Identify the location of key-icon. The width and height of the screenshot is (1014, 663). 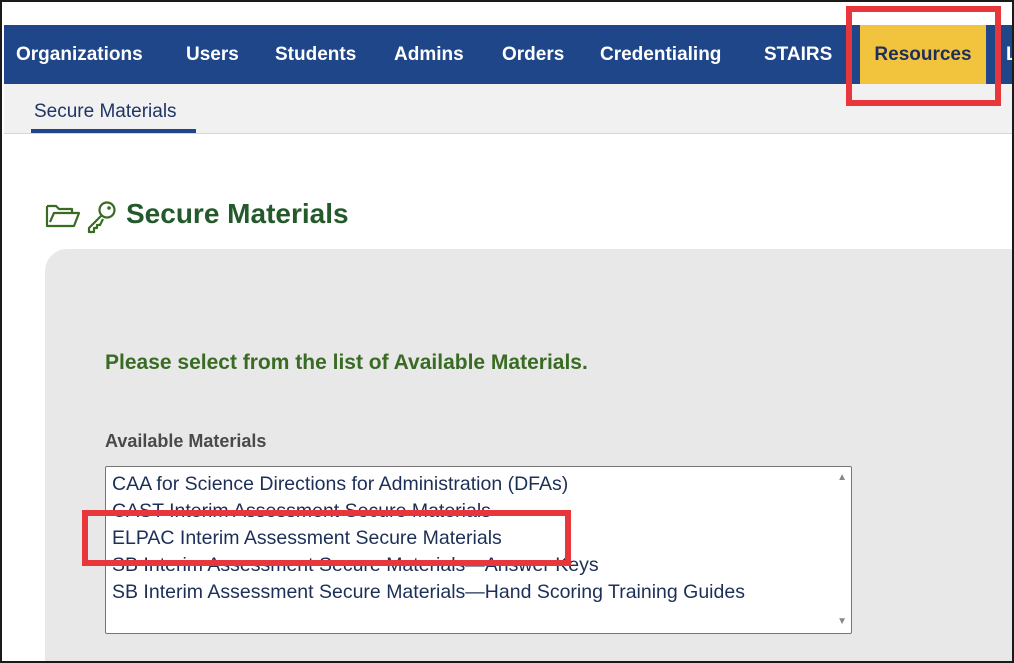
(101, 217).